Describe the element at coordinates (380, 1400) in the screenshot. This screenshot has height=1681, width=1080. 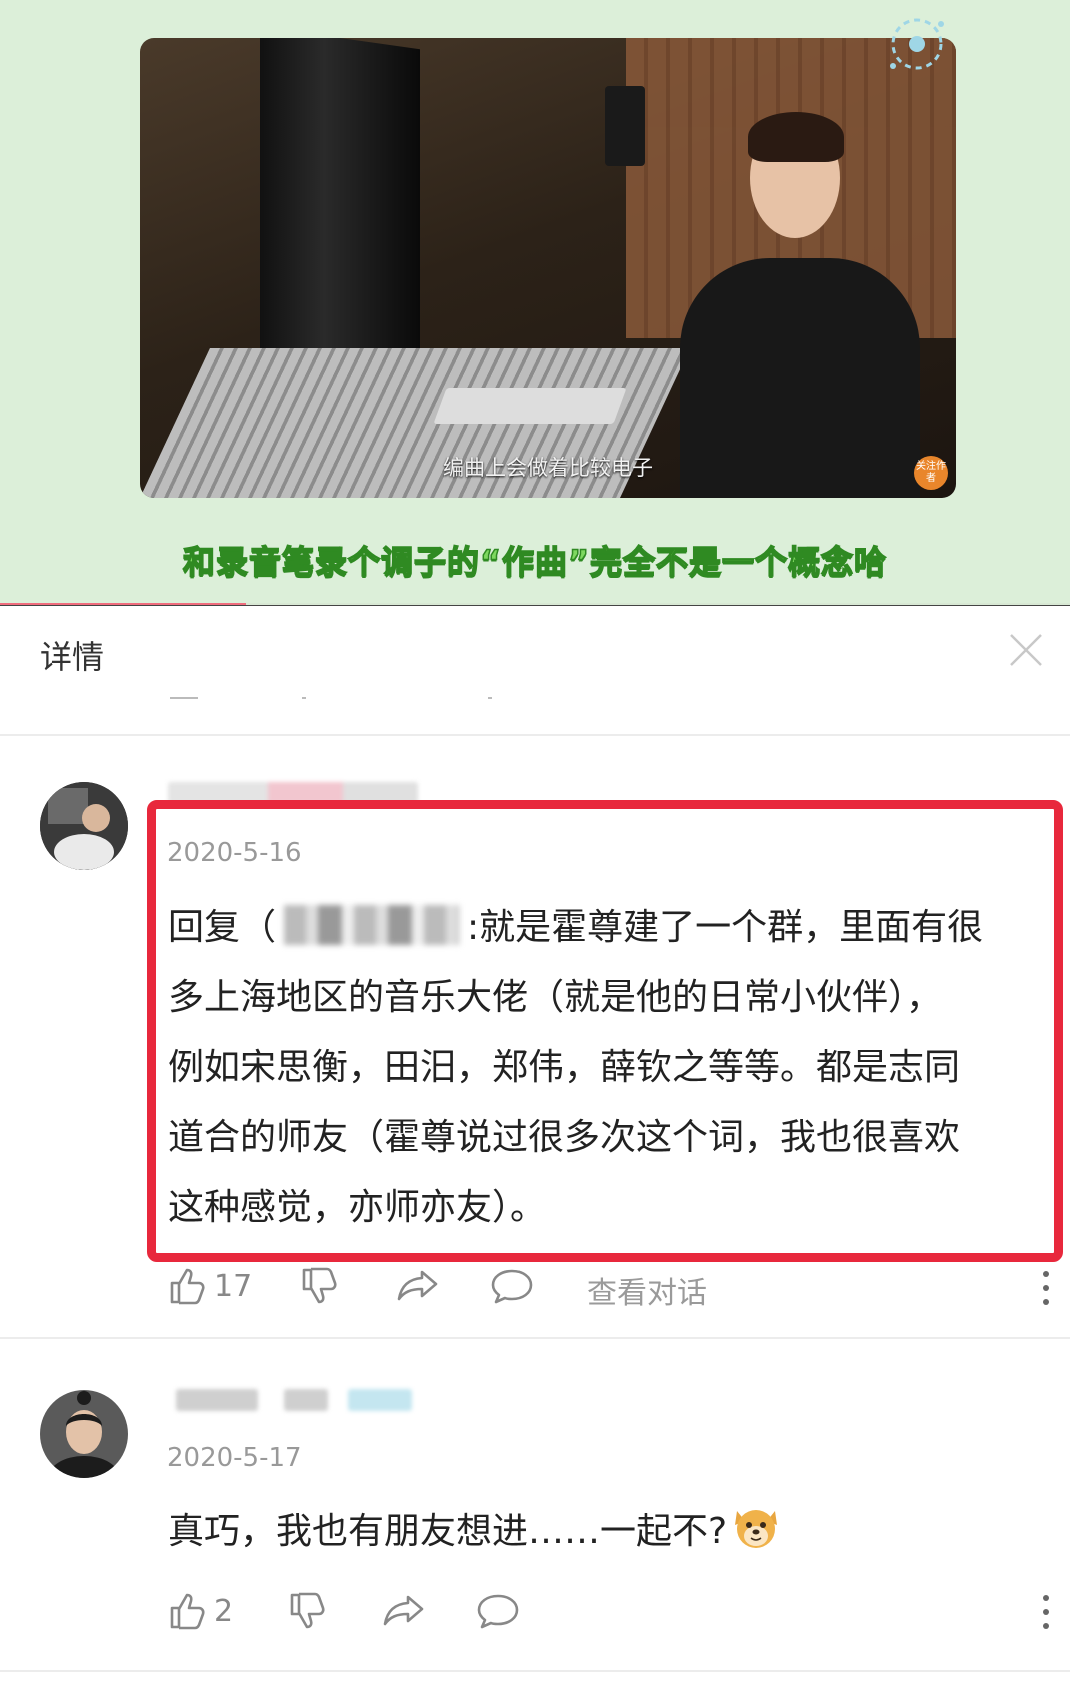
I see `user-badge-redacted` at that location.